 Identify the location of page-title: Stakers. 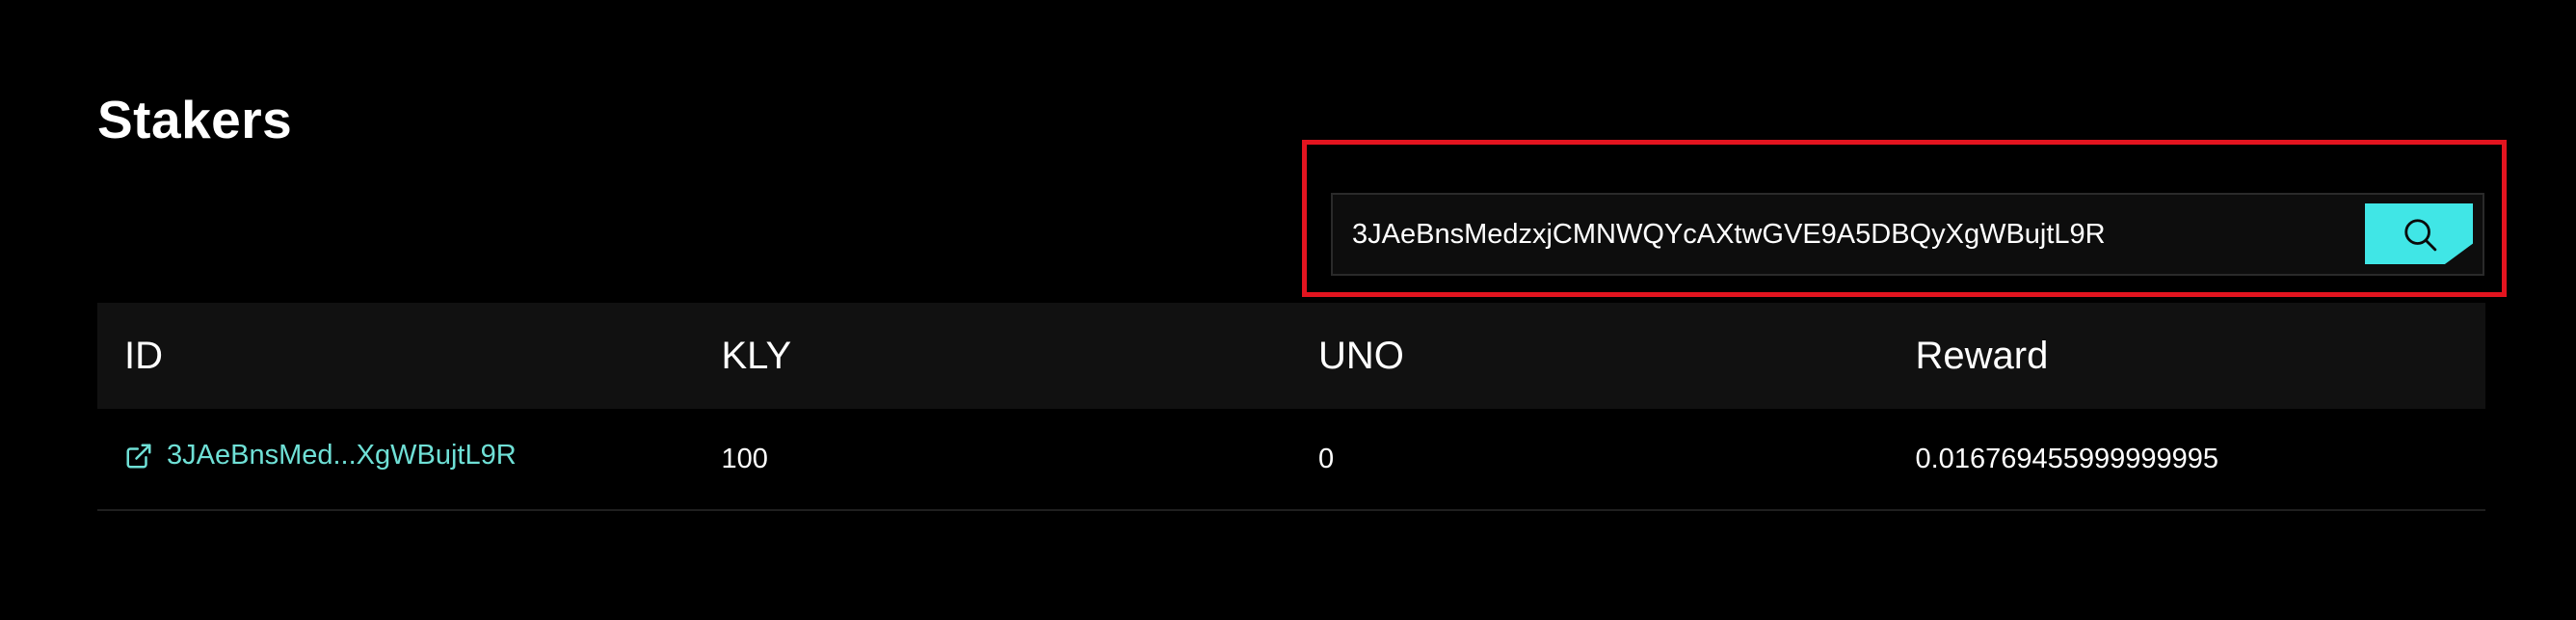
(195, 119).